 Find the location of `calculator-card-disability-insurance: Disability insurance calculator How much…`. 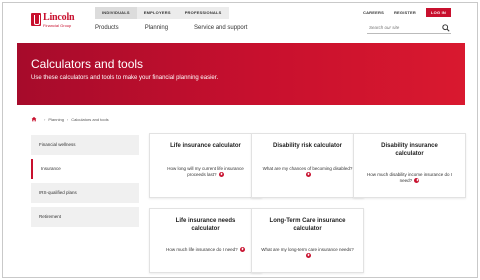

calculator-card-disability-insurance: Disability insurance calculator How much… is located at coordinates (409, 165).